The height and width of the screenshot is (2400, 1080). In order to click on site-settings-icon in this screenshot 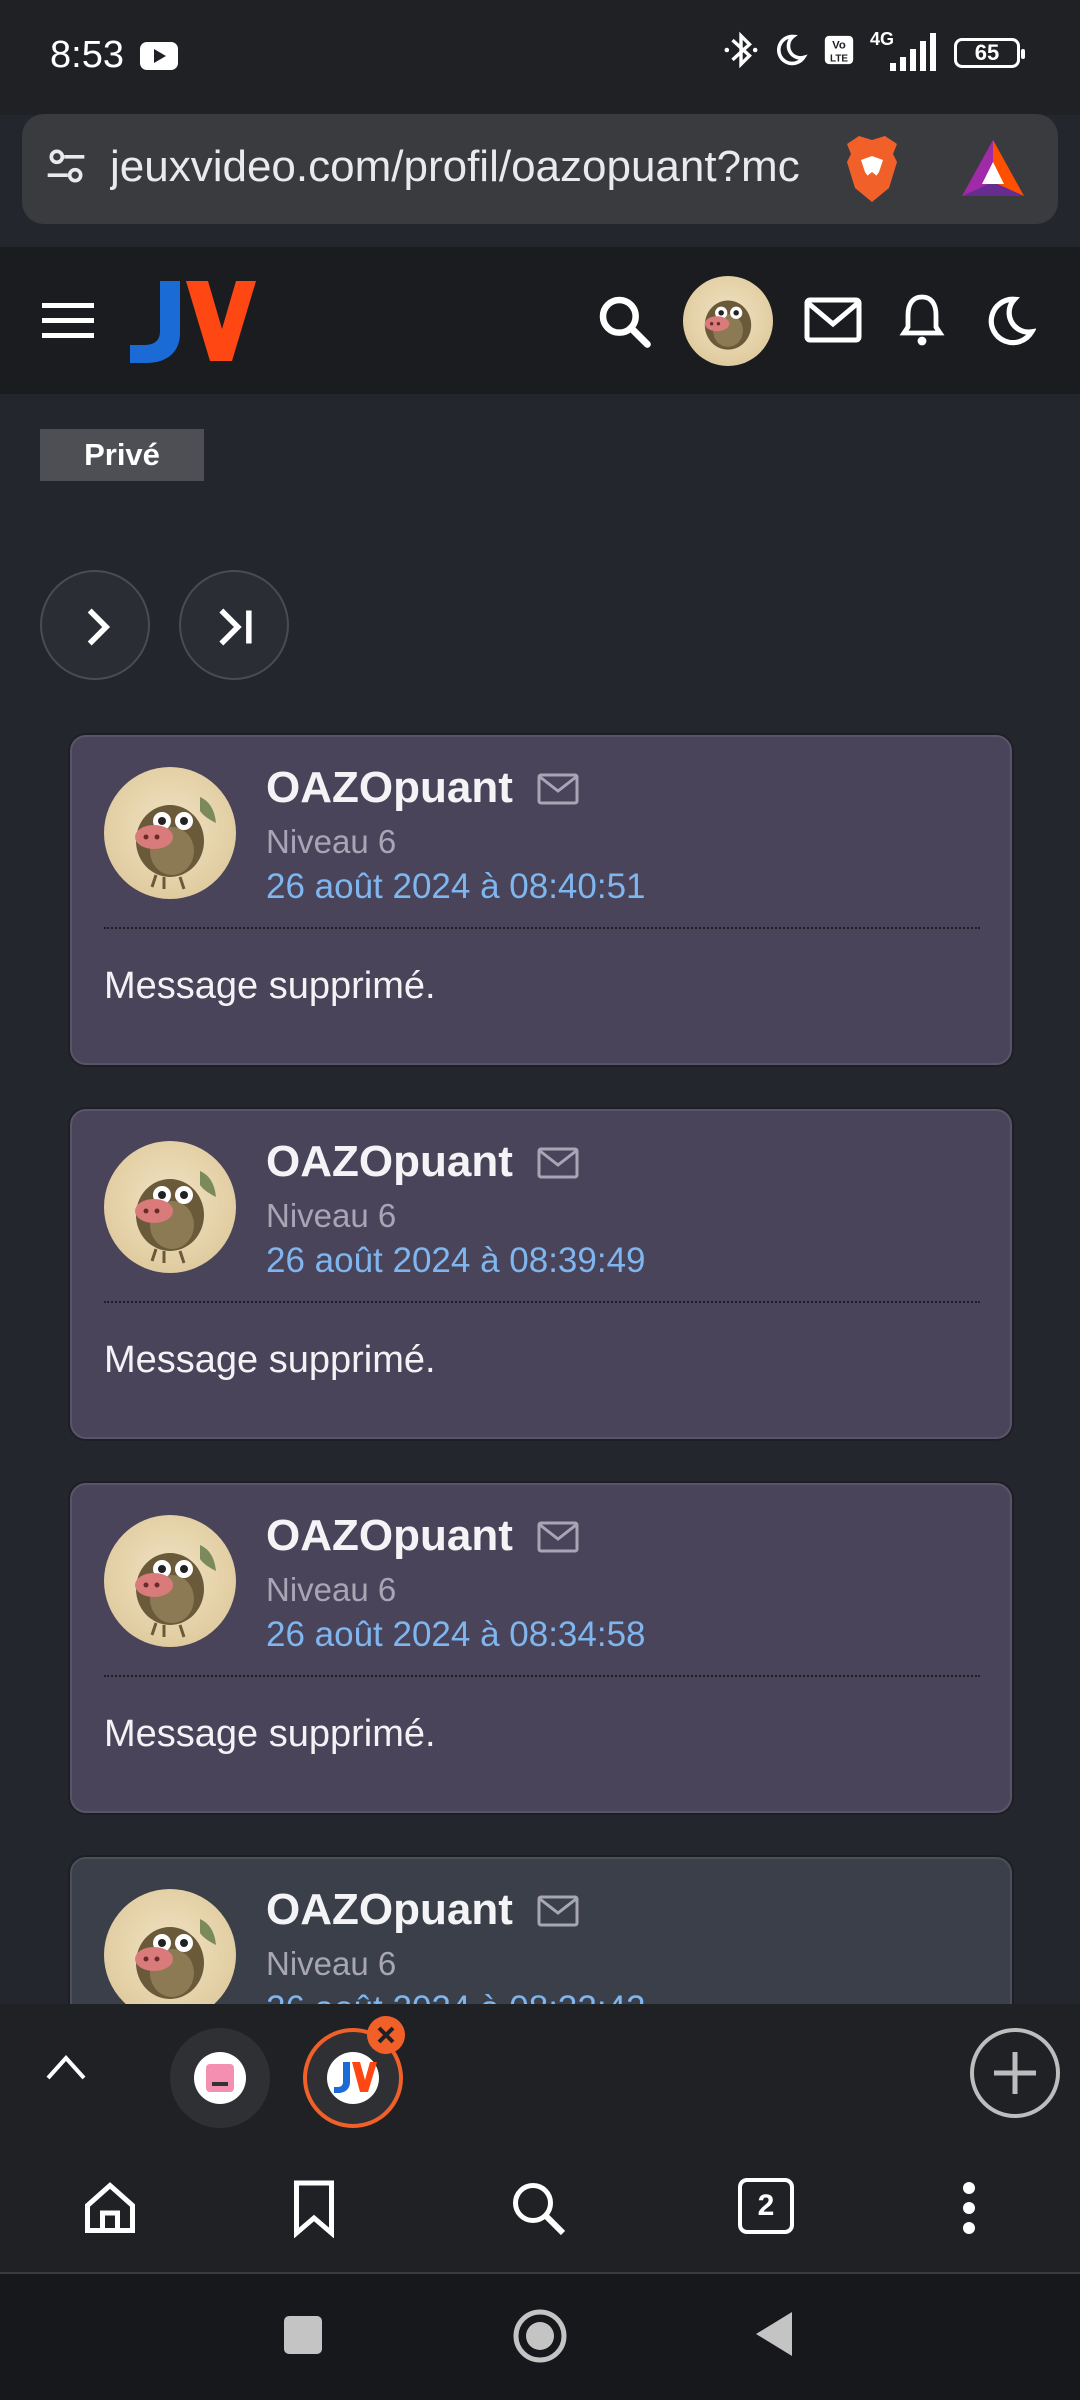, I will do `click(66, 168)`.